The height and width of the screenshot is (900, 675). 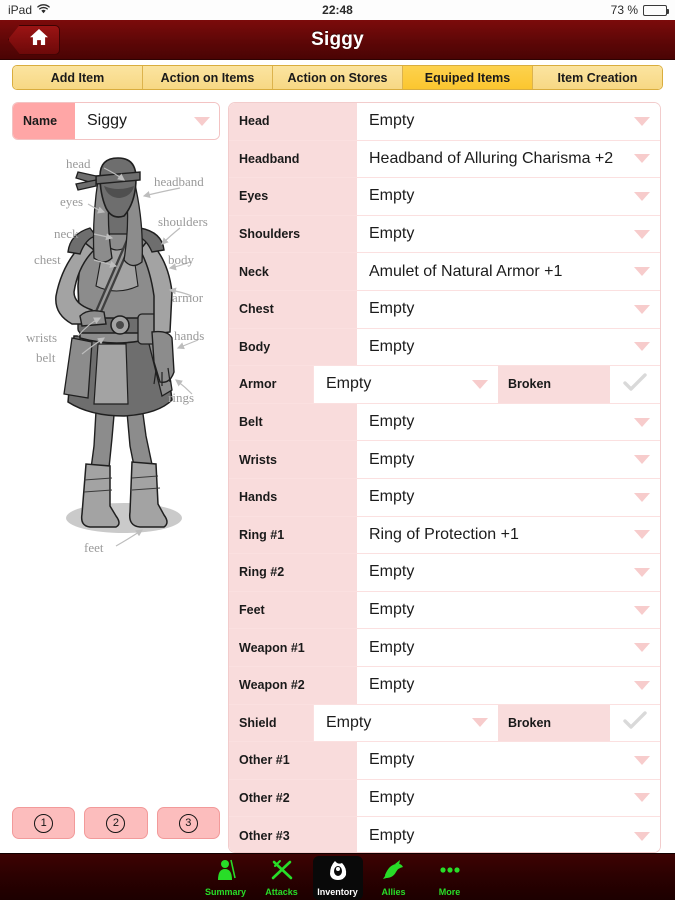 What do you see at coordinates (394, 872) in the screenshot?
I see `dragon-icon` at bounding box center [394, 872].